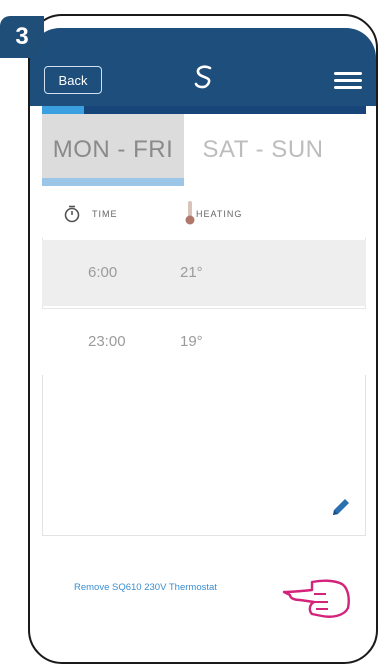 The image size is (386, 664). I want to click on tab-sat-sun-label: SAT - SUN, so click(263, 149).